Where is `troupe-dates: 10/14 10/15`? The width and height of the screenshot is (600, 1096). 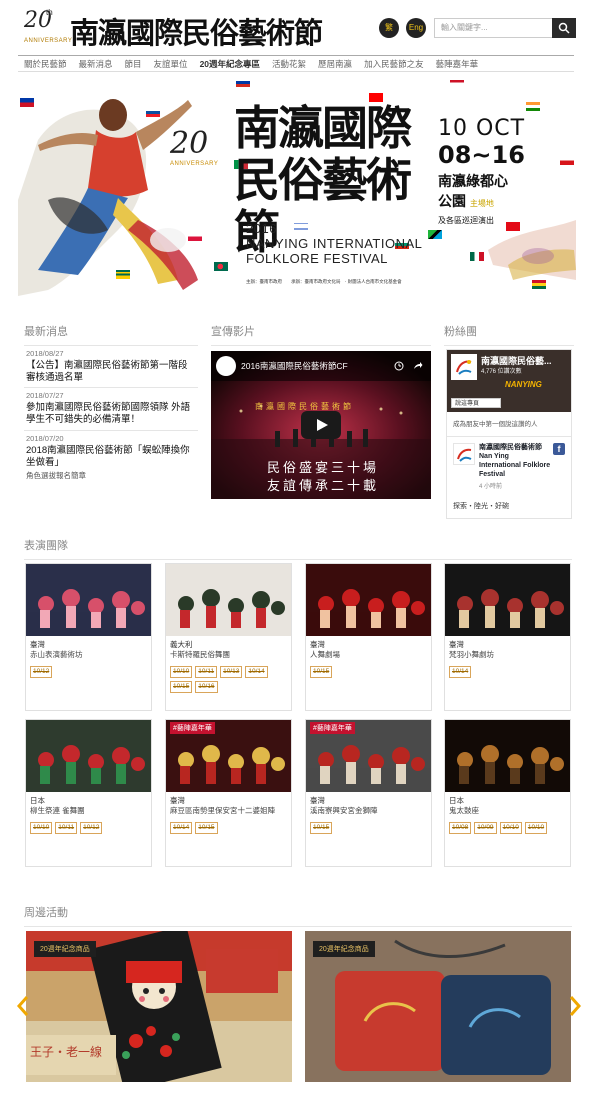 troupe-dates: 10/14 10/15 is located at coordinates (229, 828).